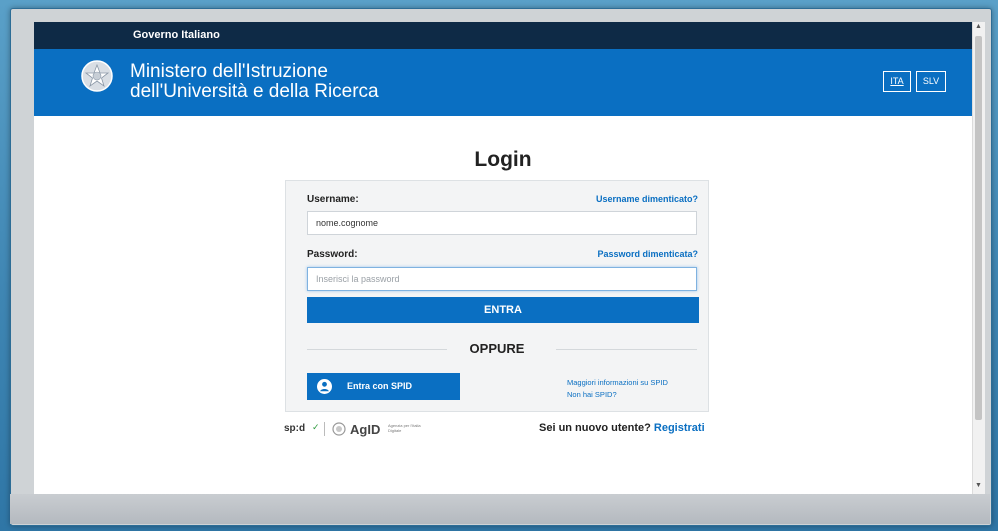  What do you see at coordinates (339, 429) in the screenshot?
I see `agid-logo-icon` at bounding box center [339, 429].